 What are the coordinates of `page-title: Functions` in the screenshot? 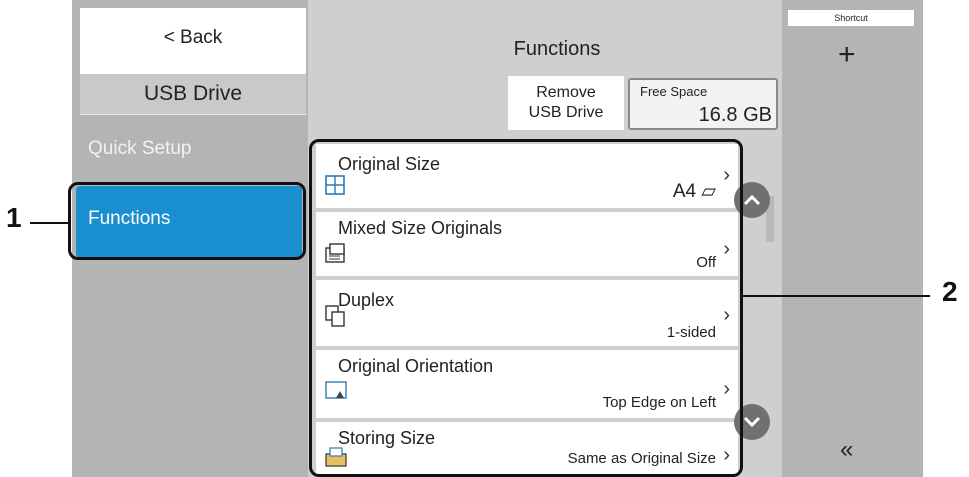 It's located at (557, 49).